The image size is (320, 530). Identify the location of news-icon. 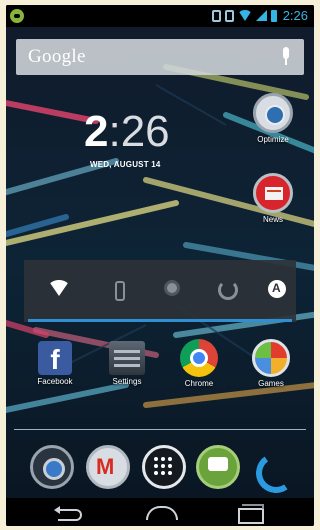
(273, 193).